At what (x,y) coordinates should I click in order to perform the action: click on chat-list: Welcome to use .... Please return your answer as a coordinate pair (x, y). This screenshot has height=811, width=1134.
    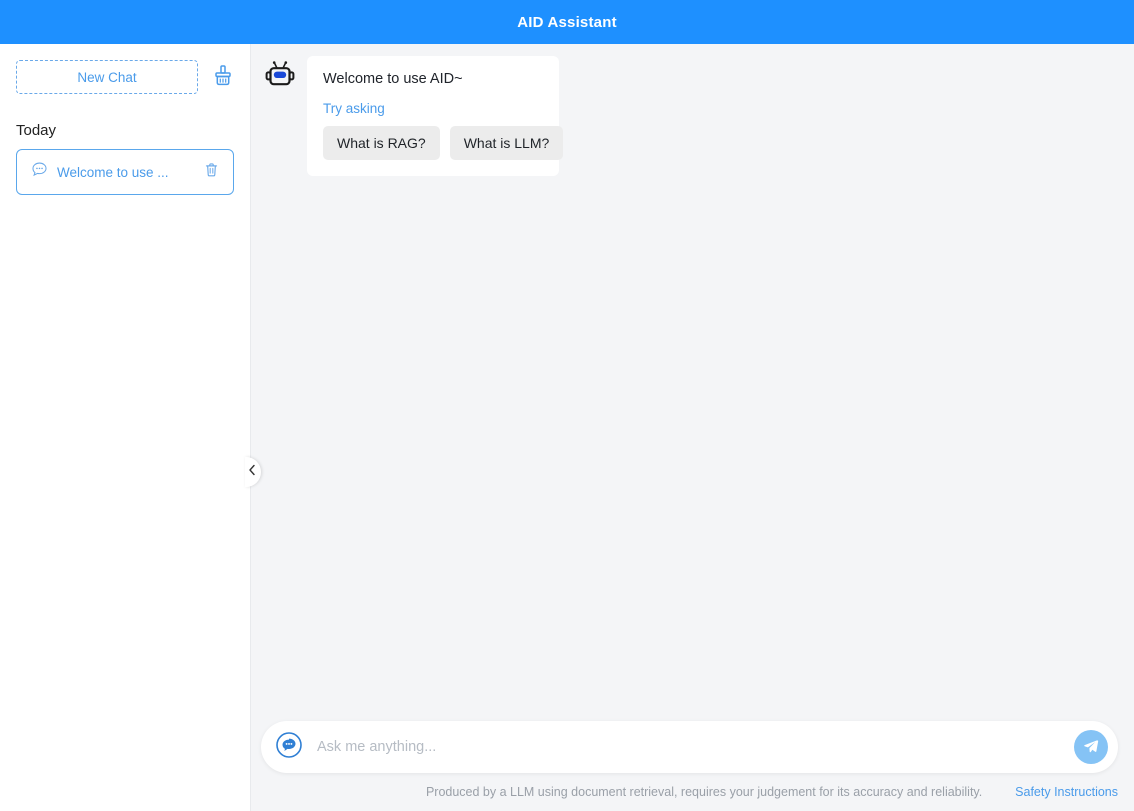
    Looking at the image, I should click on (125, 172).